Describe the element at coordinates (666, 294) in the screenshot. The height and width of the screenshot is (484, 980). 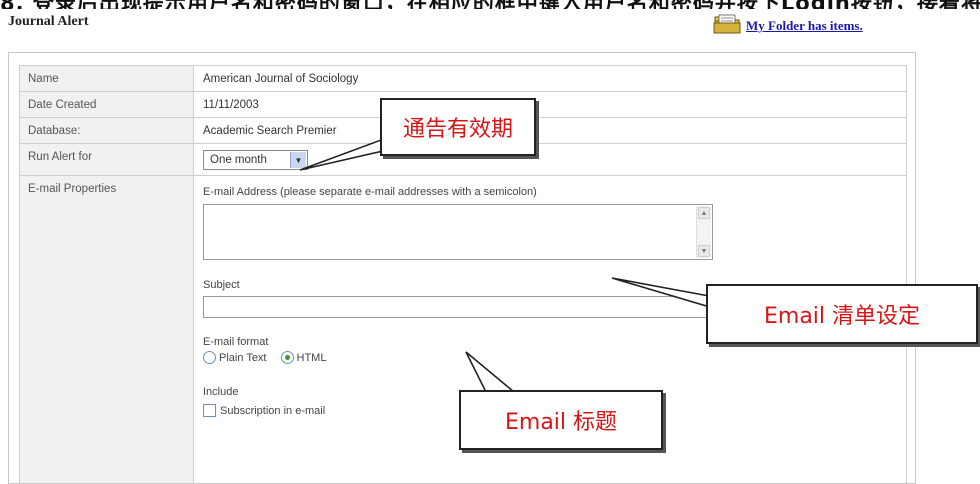
I see `callout-pointer-email-list` at that location.